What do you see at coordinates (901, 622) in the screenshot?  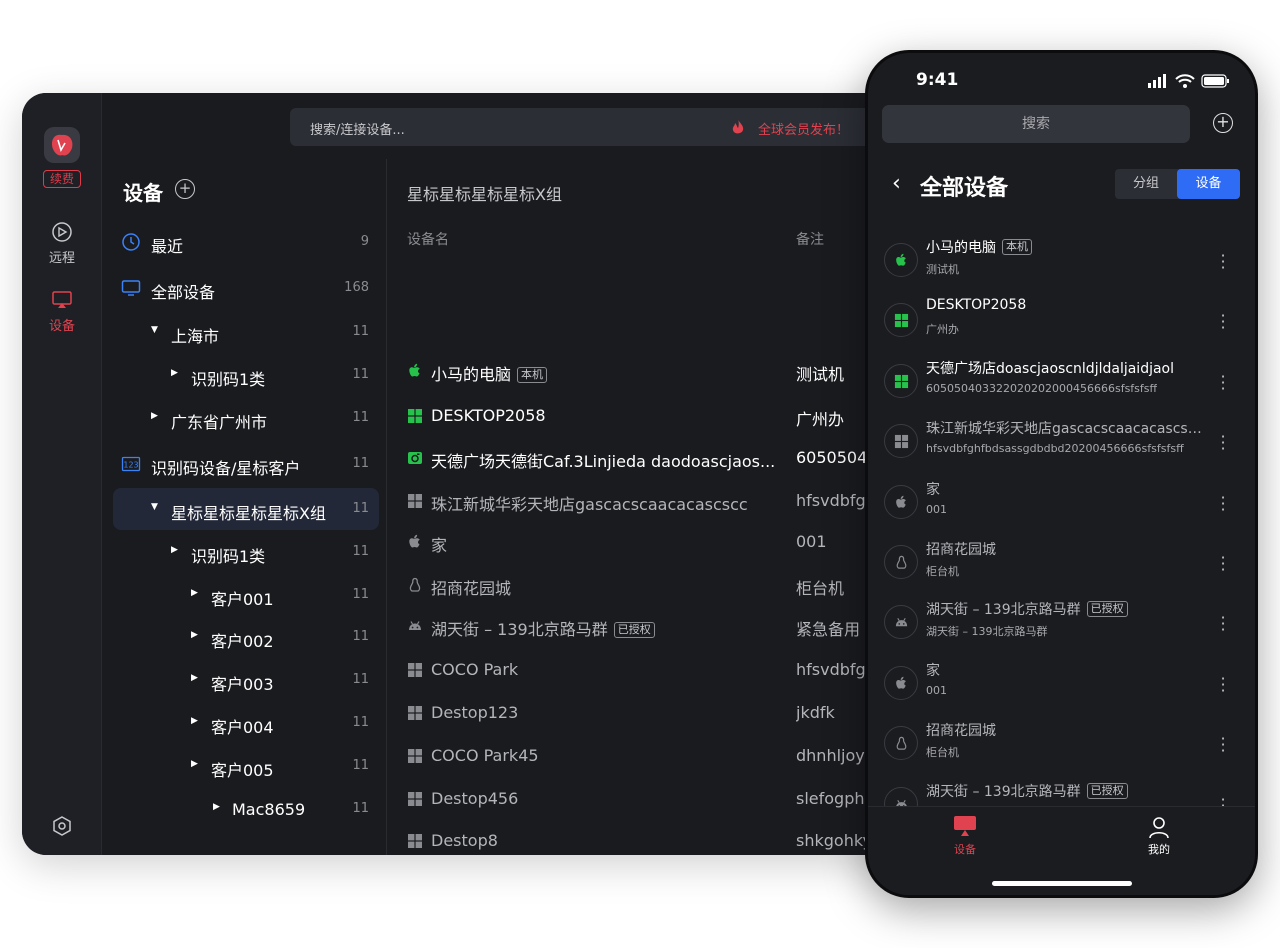 I see `android-os-icon` at bounding box center [901, 622].